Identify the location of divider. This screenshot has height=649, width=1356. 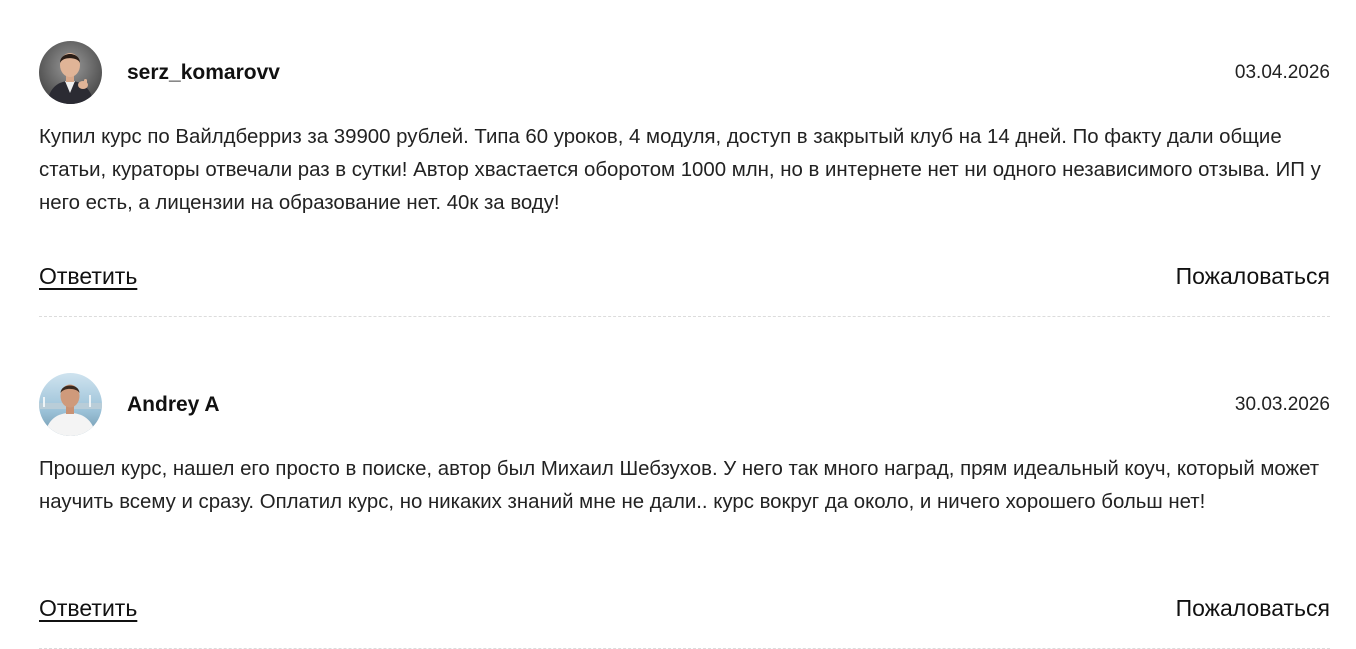
(684, 316).